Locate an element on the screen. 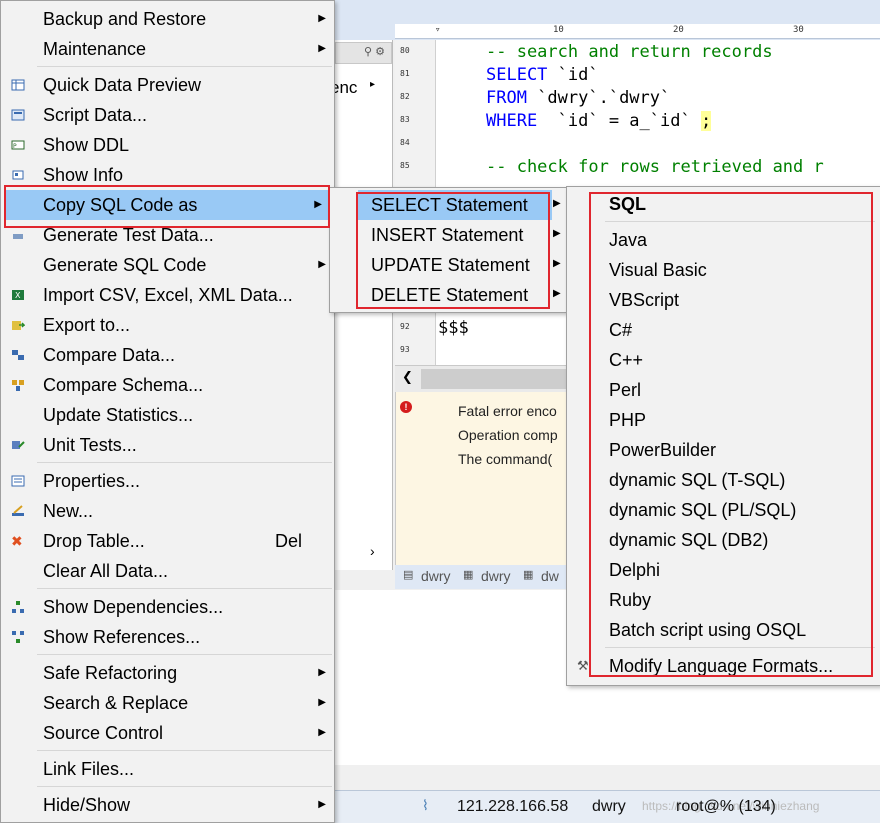  svg-text: X is located at coordinates (18, 295).